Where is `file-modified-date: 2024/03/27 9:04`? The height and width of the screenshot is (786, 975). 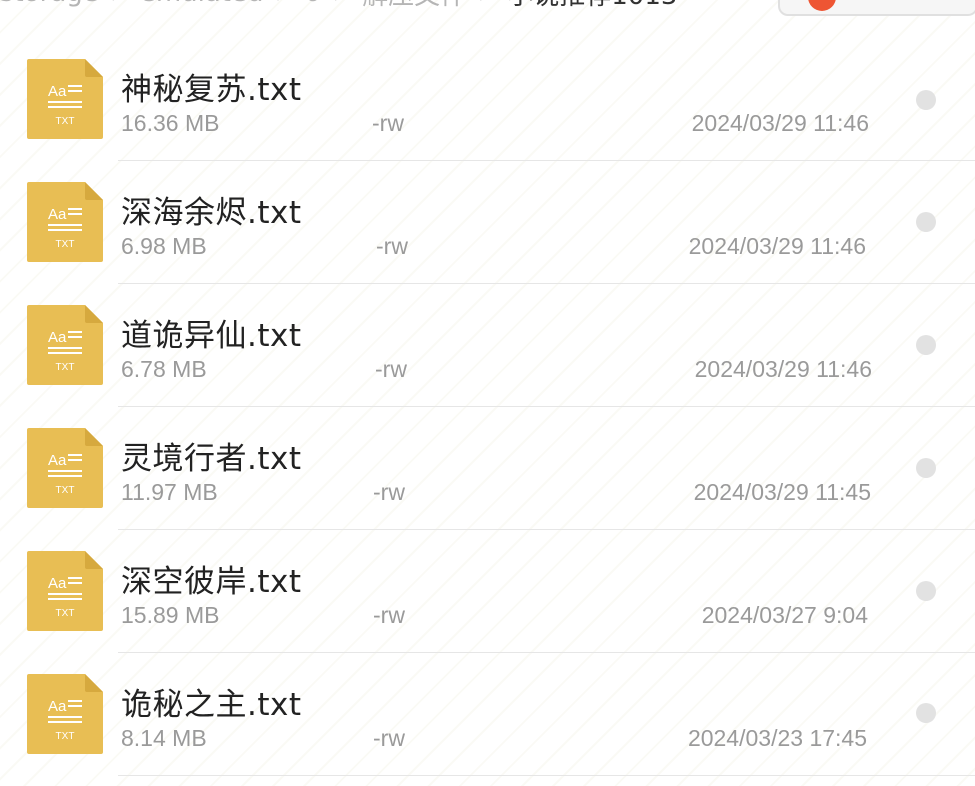
file-modified-date: 2024/03/27 9:04 is located at coordinates (784, 615).